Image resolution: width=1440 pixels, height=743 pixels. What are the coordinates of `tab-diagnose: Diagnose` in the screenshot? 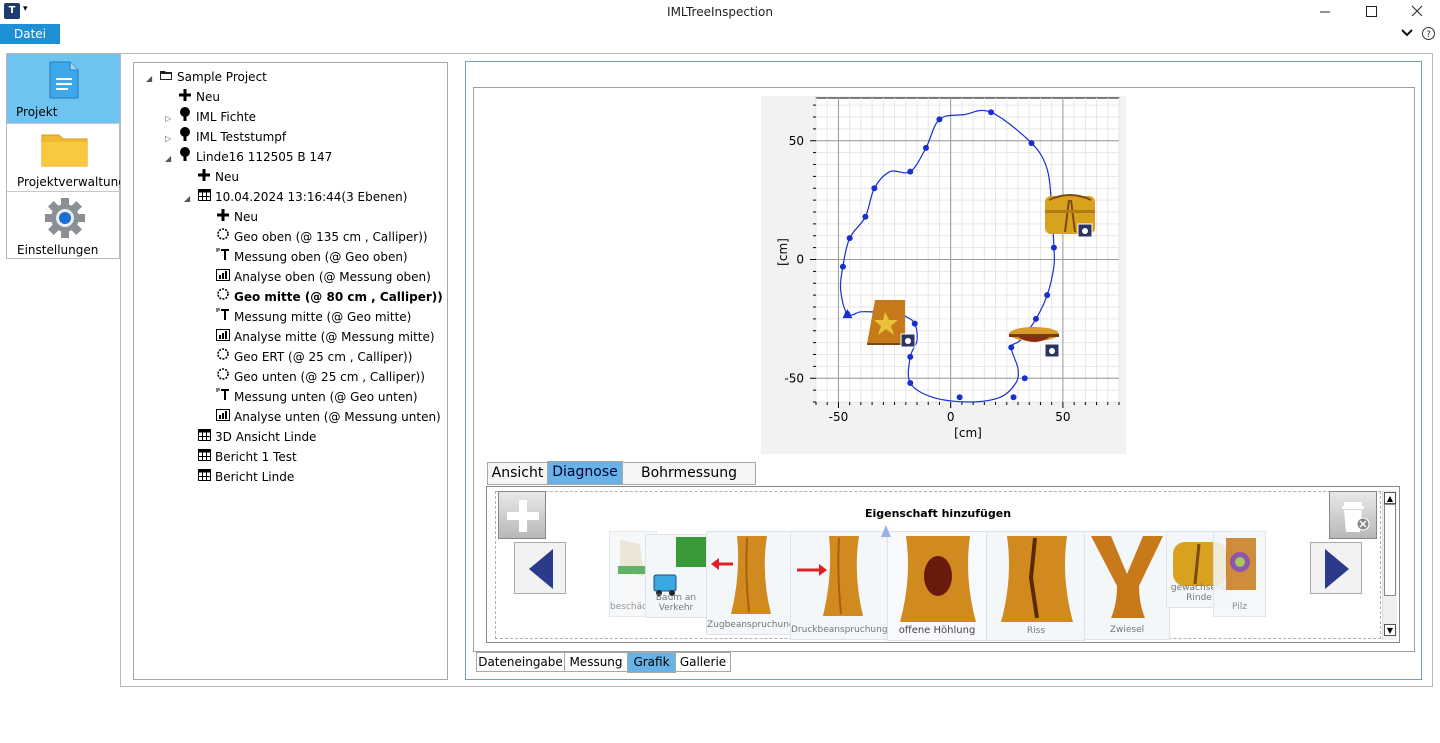 It's located at (585, 473).